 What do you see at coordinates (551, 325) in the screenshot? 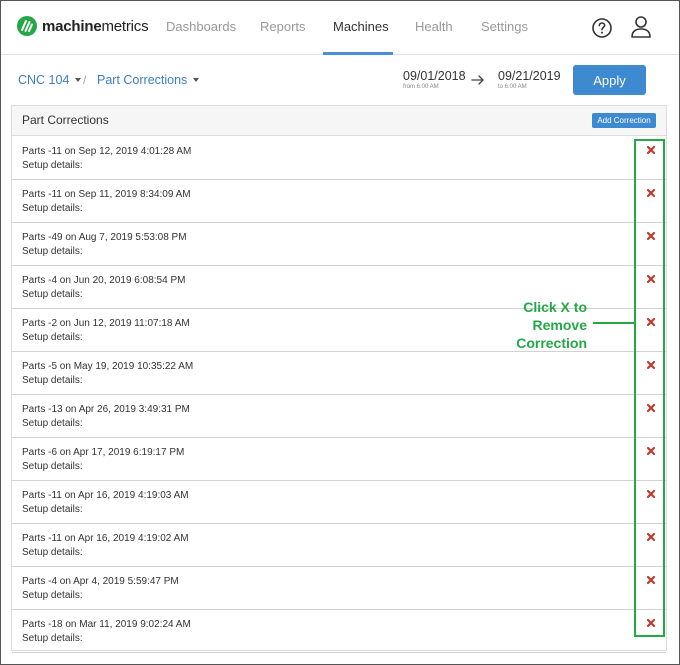
I see `annotation-callout: Click X to Remove Correction` at bounding box center [551, 325].